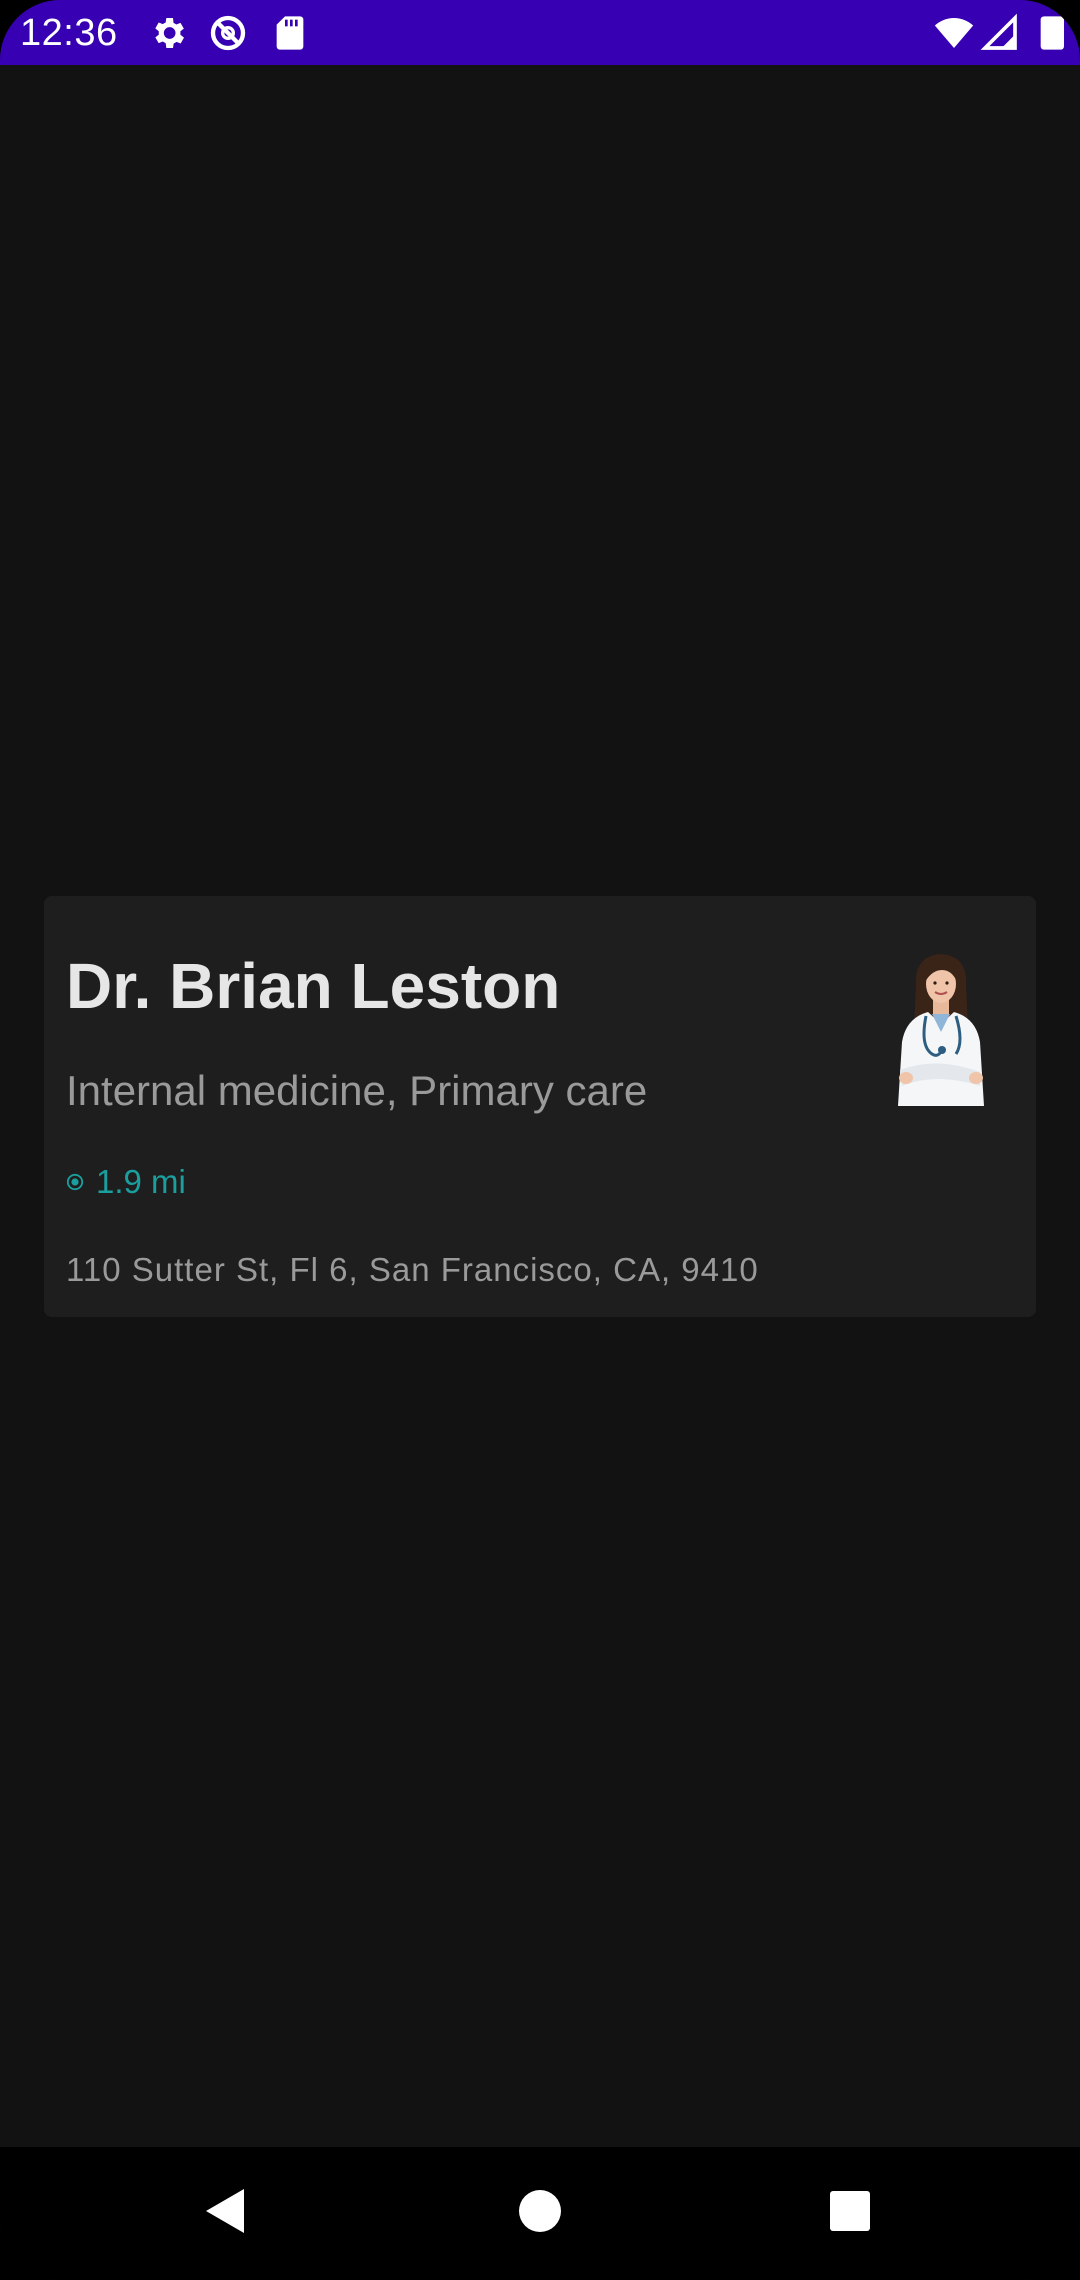 This screenshot has width=1080, height=2280. I want to click on do-not-disturb-icon, so click(228, 33).